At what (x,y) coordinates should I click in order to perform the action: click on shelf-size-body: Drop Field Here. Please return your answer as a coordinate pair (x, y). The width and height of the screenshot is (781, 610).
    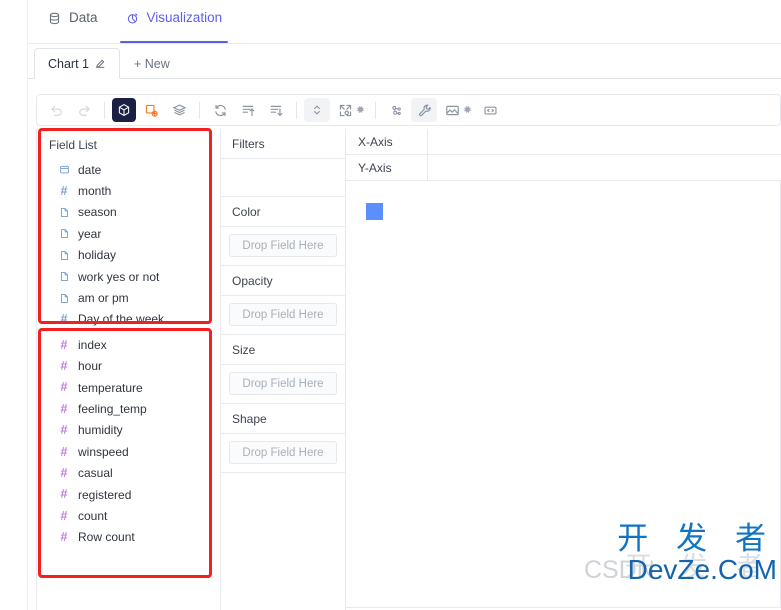
    Looking at the image, I should click on (283, 384).